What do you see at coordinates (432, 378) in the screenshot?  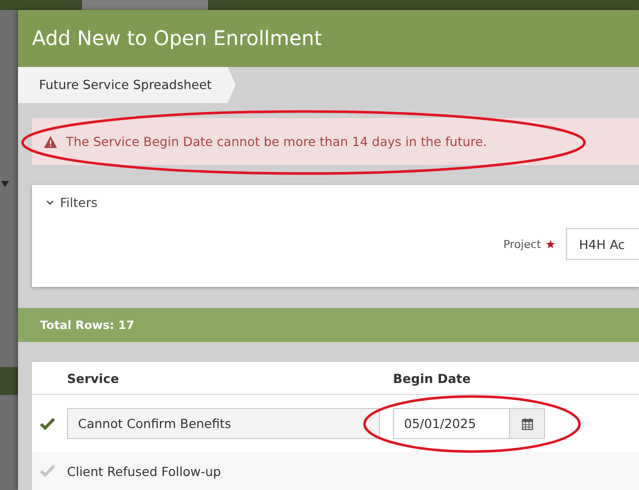 I see `column-header: Begin Date` at bounding box center [432, 378].